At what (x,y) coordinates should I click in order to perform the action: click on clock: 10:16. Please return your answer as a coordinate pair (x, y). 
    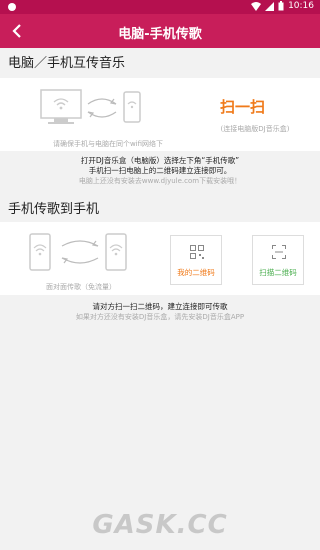
    Looking at the image, I should click on (301, 6).